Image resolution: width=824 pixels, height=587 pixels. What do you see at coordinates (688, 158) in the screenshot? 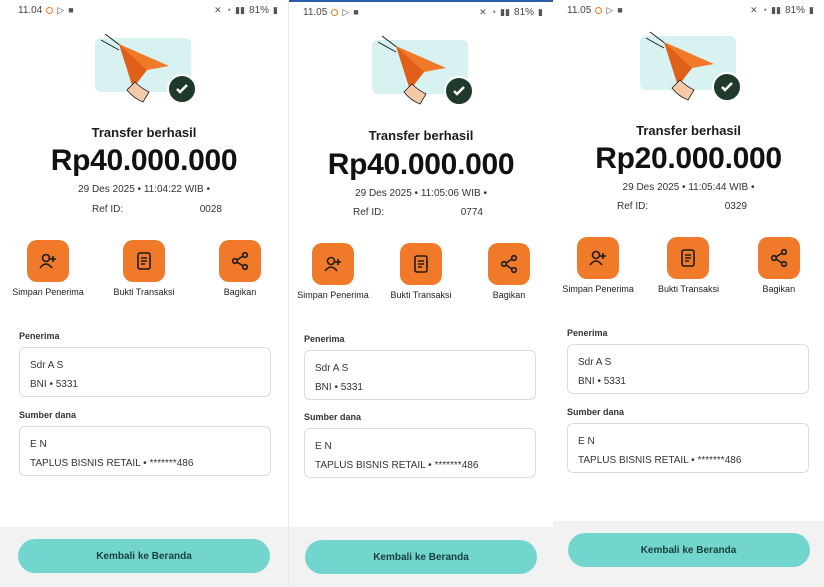
I see `transfer-amount: Rp20.000.000` at bounding box center [688, 158].